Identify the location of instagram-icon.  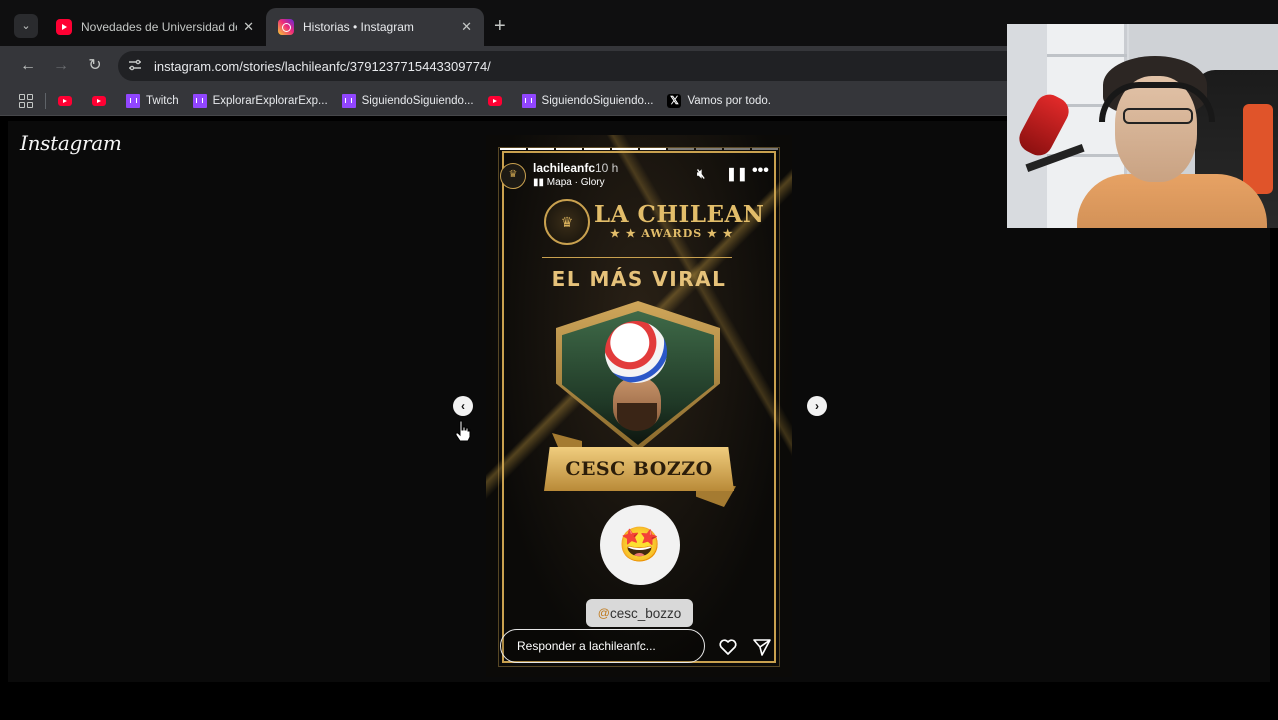
(286, 27).